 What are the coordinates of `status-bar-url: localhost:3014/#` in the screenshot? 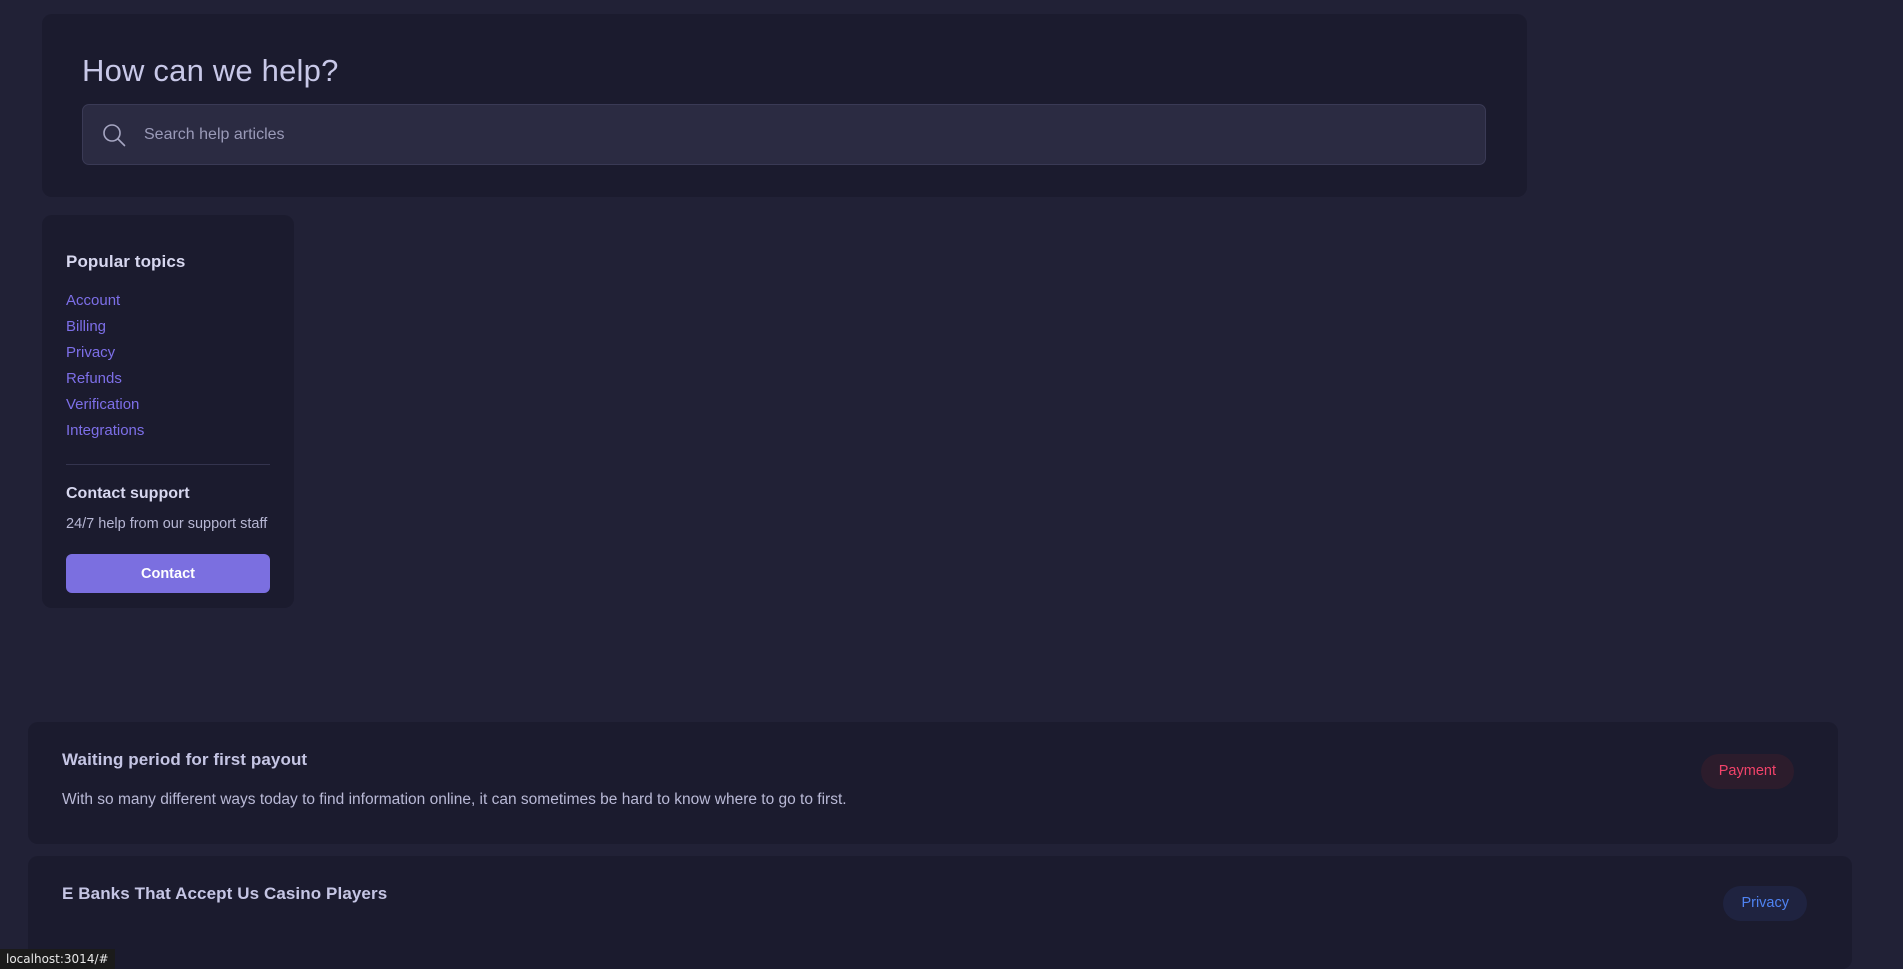 It's located at (57, 959).